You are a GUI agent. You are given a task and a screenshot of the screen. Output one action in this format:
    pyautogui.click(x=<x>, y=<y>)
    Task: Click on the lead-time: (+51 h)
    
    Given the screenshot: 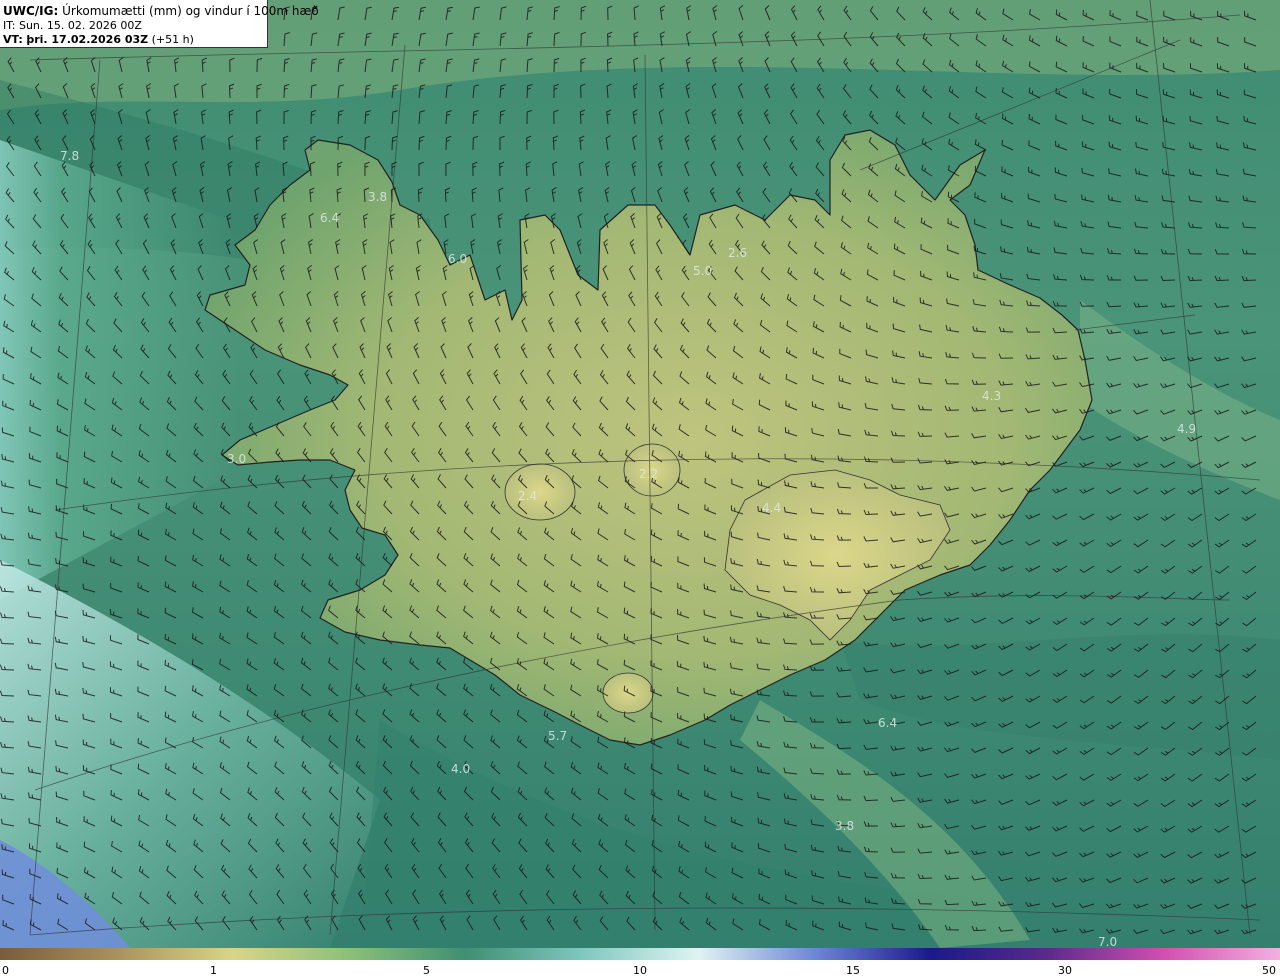 What is the action you would take?
    pyautogui.click(x=172, y=39)
    